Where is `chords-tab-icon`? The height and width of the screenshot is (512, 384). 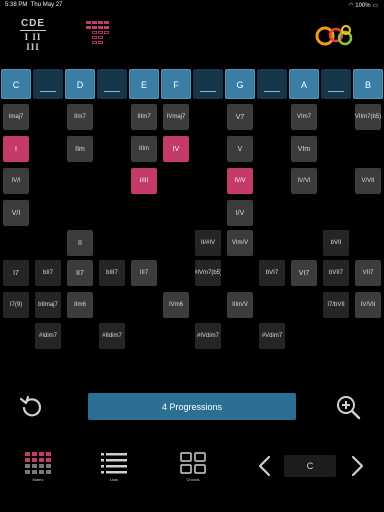 chords-tab-icon is located at coordinates (193, 463).